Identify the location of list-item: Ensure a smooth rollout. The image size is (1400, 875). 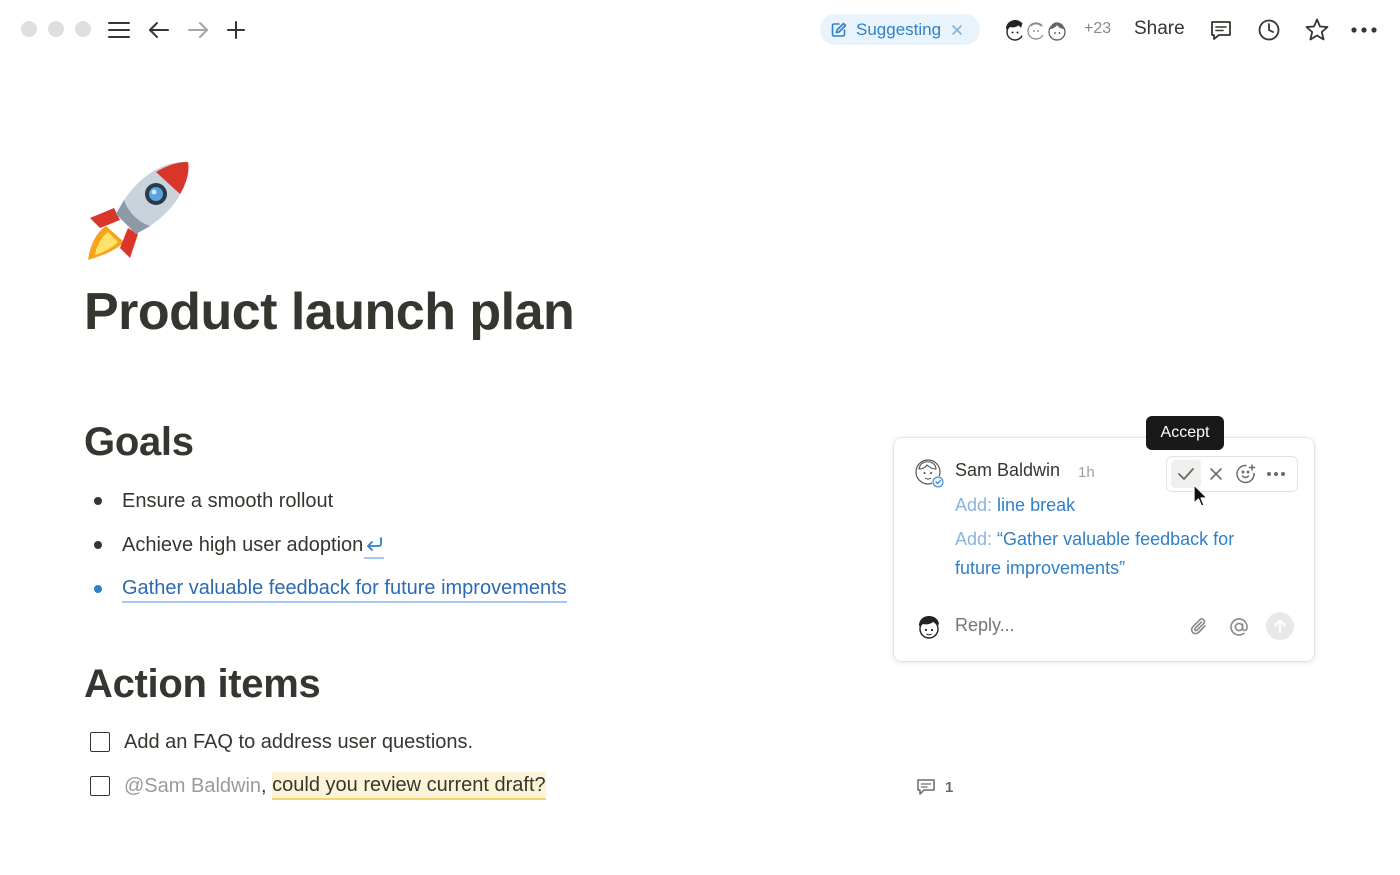
(213, 501).